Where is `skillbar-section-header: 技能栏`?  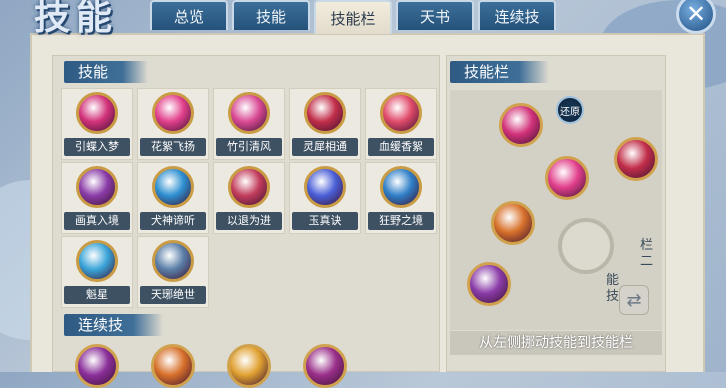 skillbar-section-header: 技能栏 is located at coordinates (500, 72).